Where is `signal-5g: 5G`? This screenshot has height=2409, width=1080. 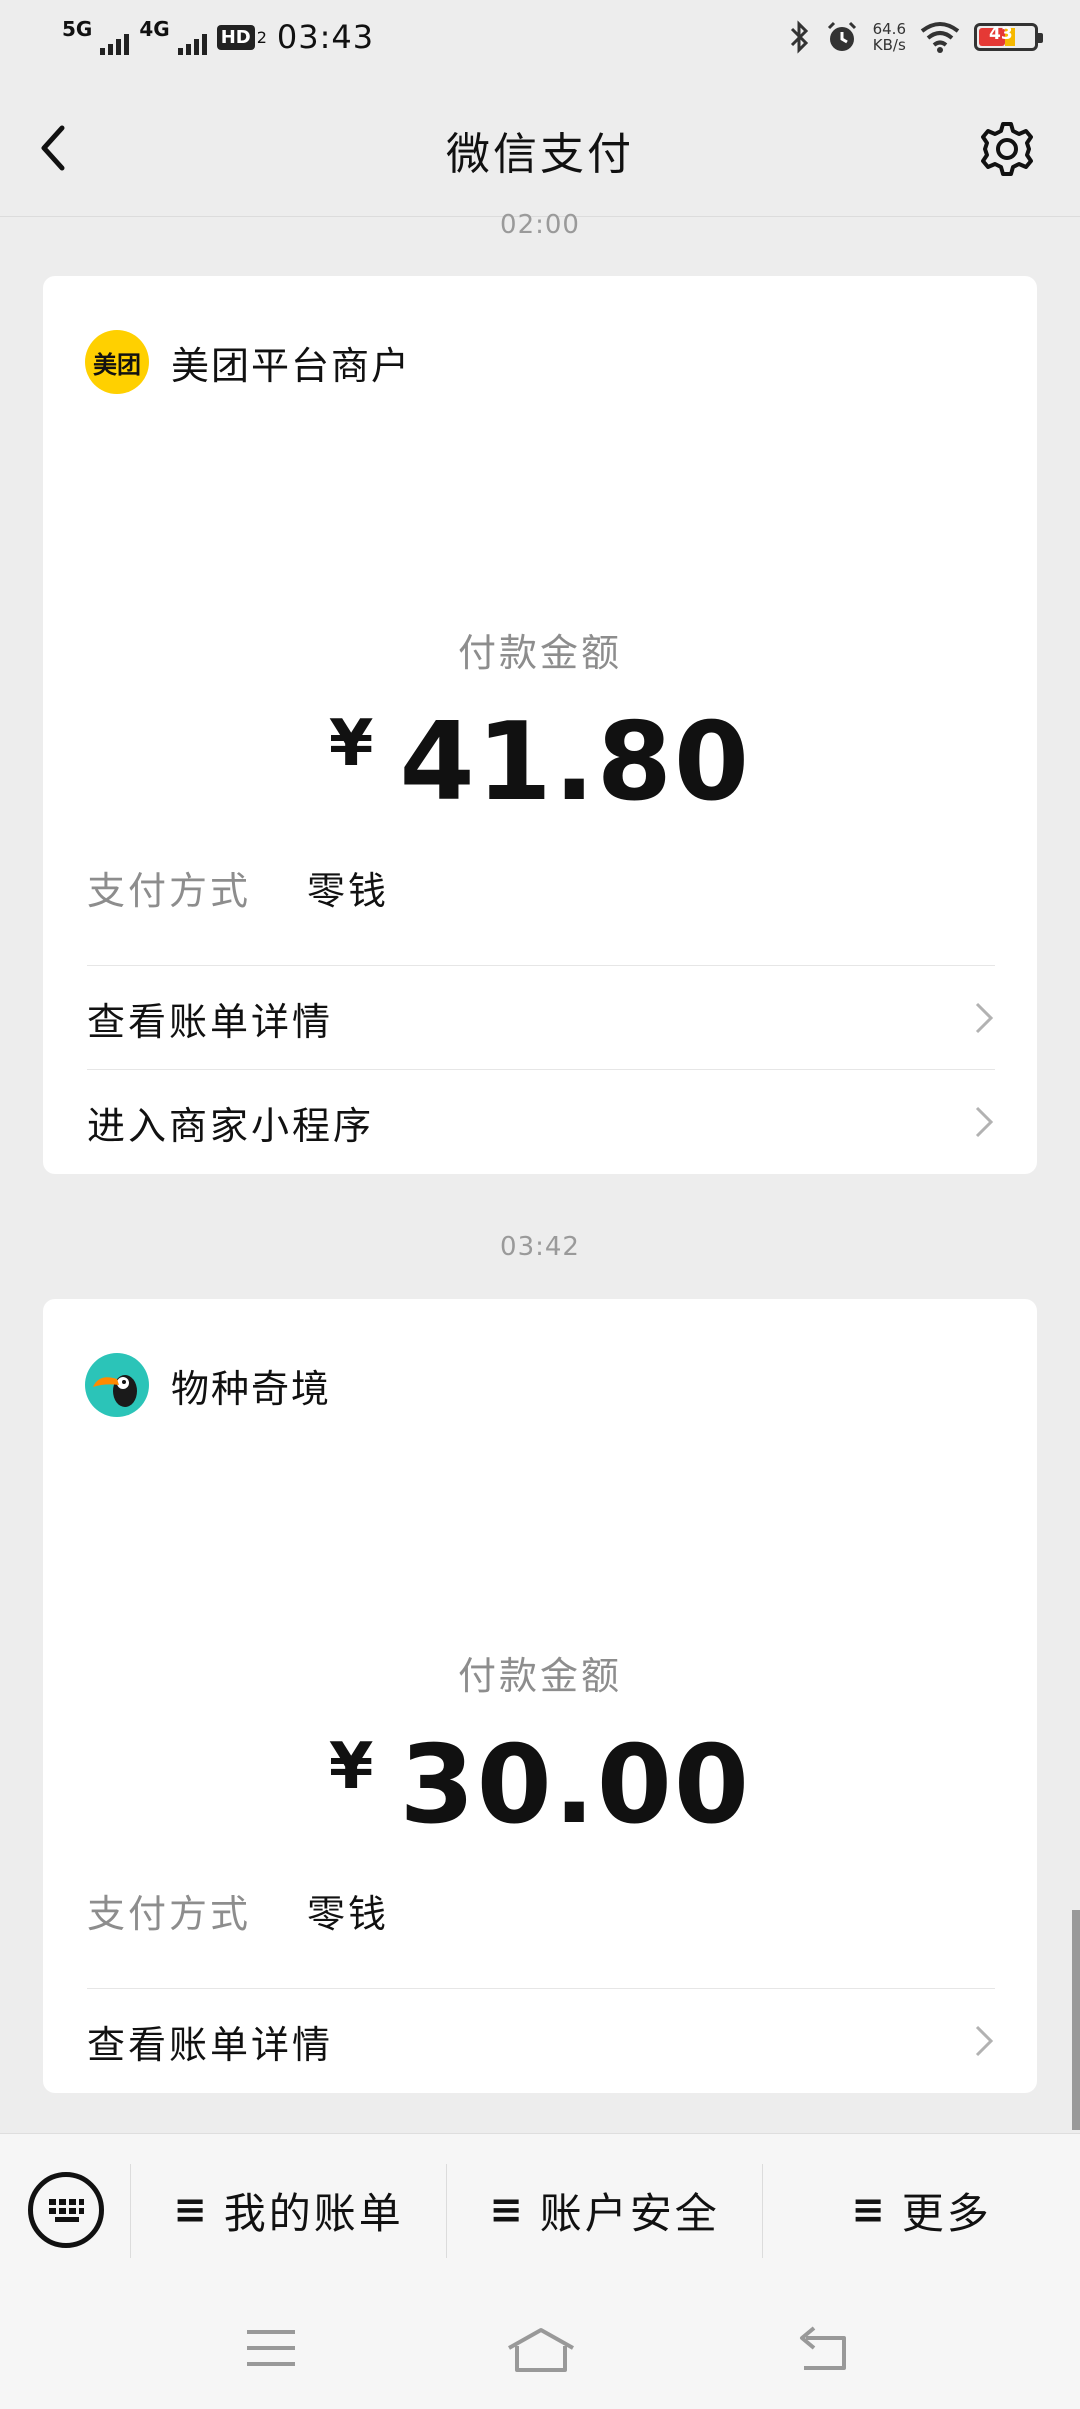 signal-5g: 5G is located at coordinates (96, 36).